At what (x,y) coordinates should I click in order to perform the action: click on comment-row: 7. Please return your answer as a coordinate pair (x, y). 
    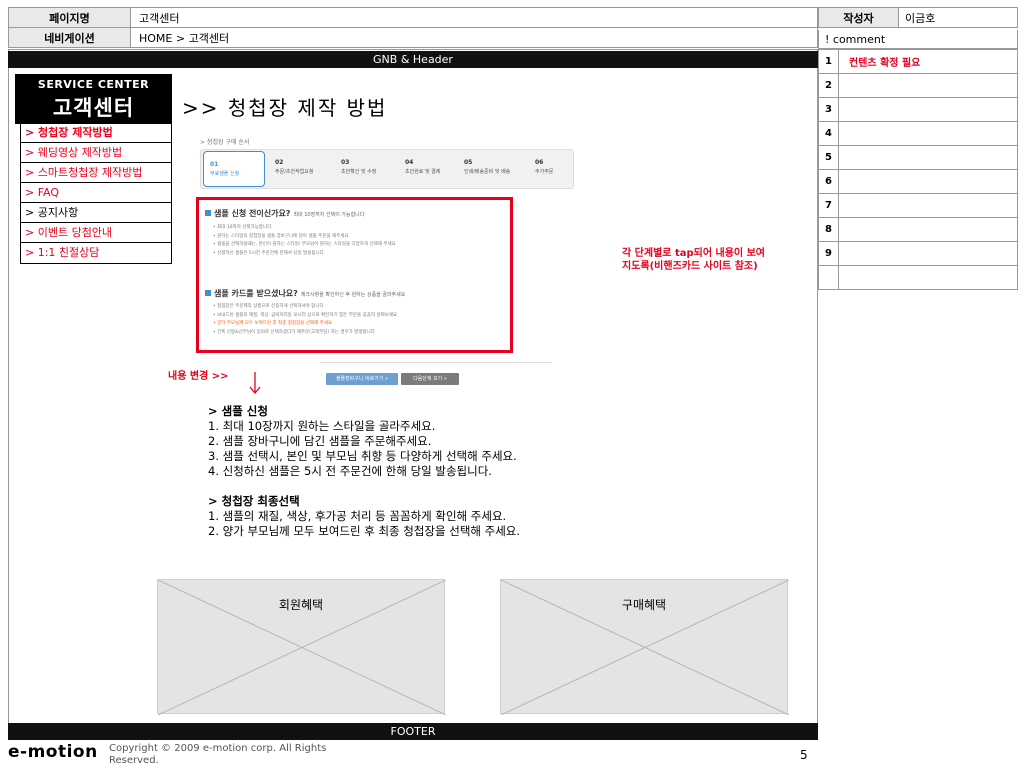
    Looking at the image, I should click on (918, 205).